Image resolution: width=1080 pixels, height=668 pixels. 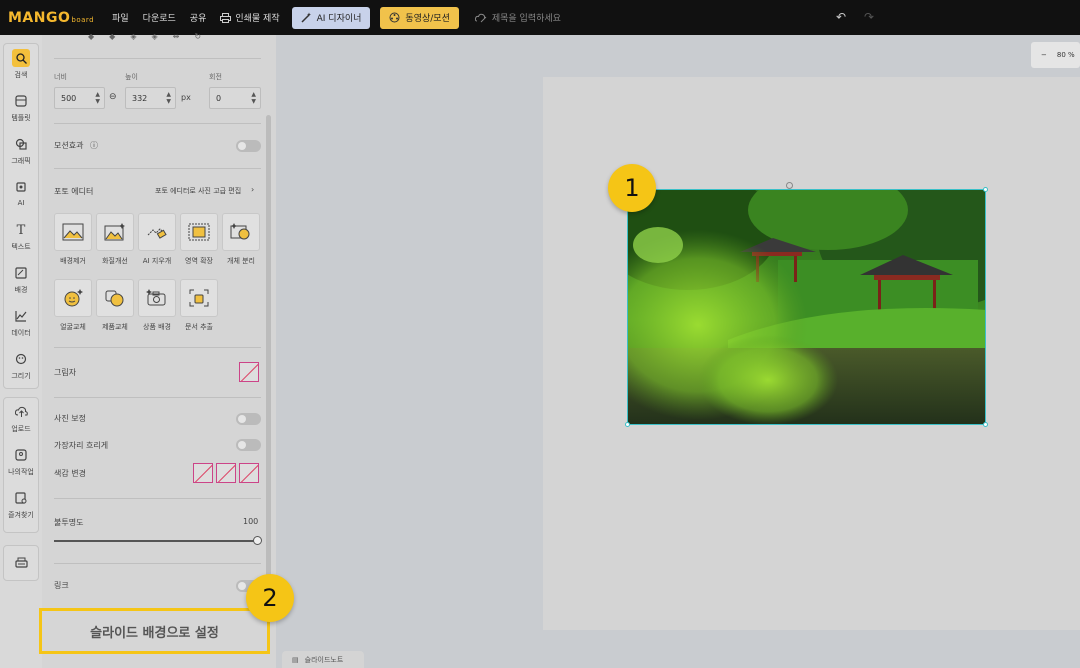 I want to click on photo-correction-toggle, so click(x=248, y=419).